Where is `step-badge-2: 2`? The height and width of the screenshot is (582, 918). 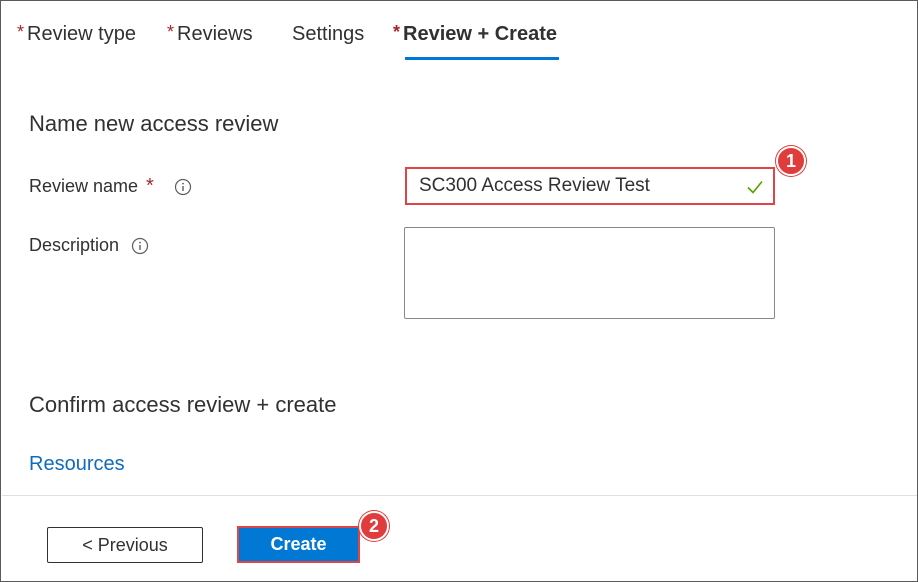 step-badge-2: 2 is located at coordinates (374, 526).